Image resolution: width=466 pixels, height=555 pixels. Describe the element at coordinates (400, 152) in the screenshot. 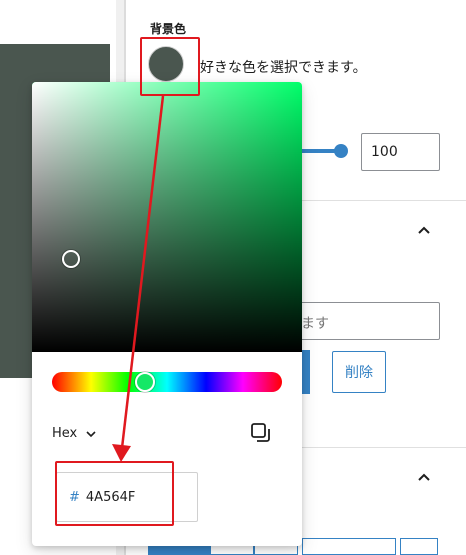

I see `opacity-input: 100` at that location.